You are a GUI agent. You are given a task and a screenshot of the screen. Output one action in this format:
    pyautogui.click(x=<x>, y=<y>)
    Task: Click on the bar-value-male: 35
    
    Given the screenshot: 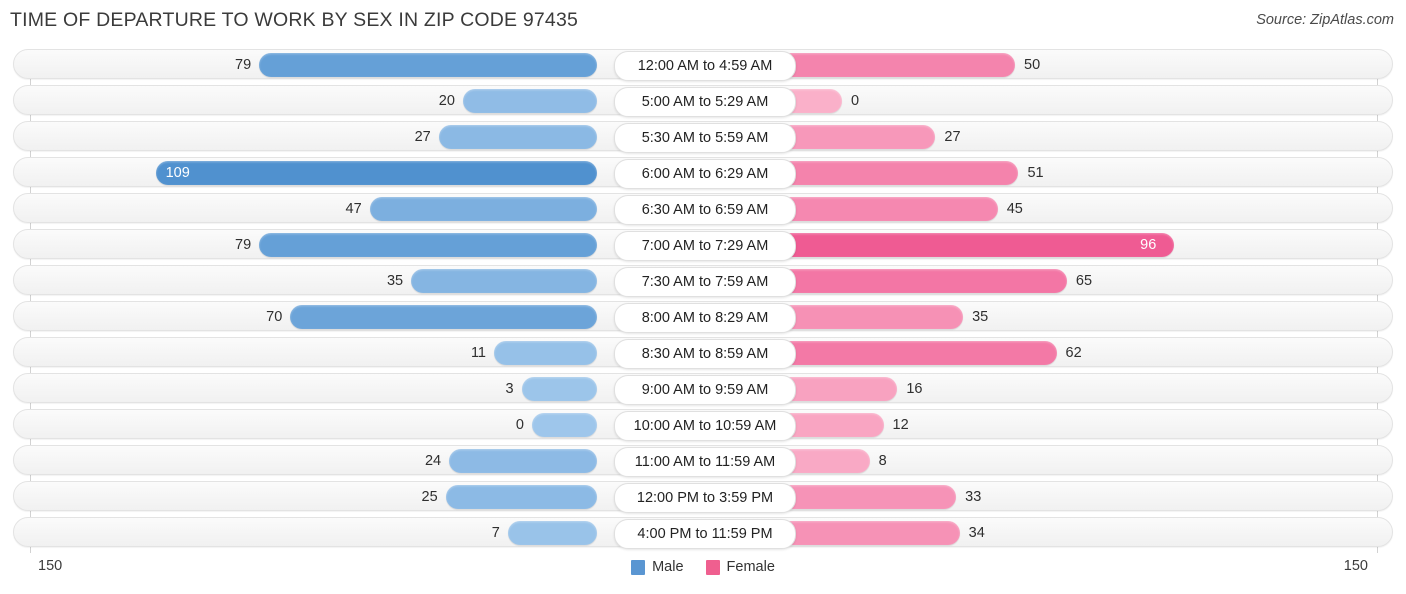 What is the action you would take?
    pyautogui.click(x=395, y=281)
    